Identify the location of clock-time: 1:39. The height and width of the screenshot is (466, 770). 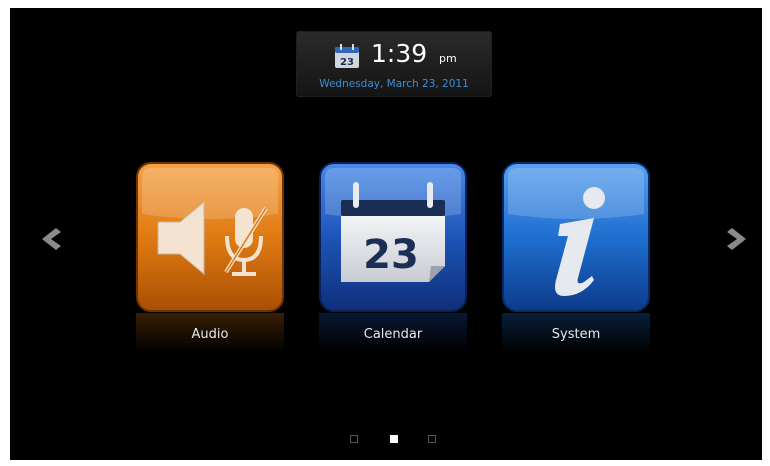
(399, 53).